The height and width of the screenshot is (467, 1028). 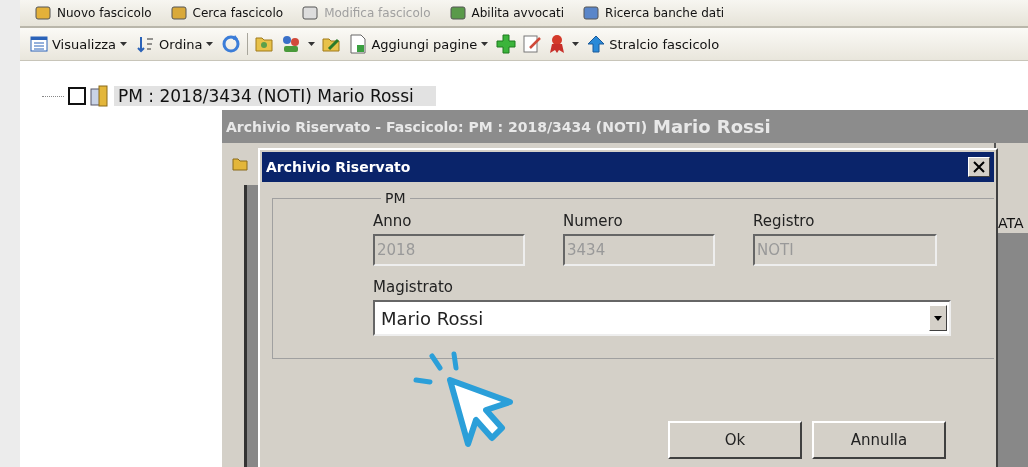 I want to click on window-title-name: Mario Rossi, so click(x=712, y=126).